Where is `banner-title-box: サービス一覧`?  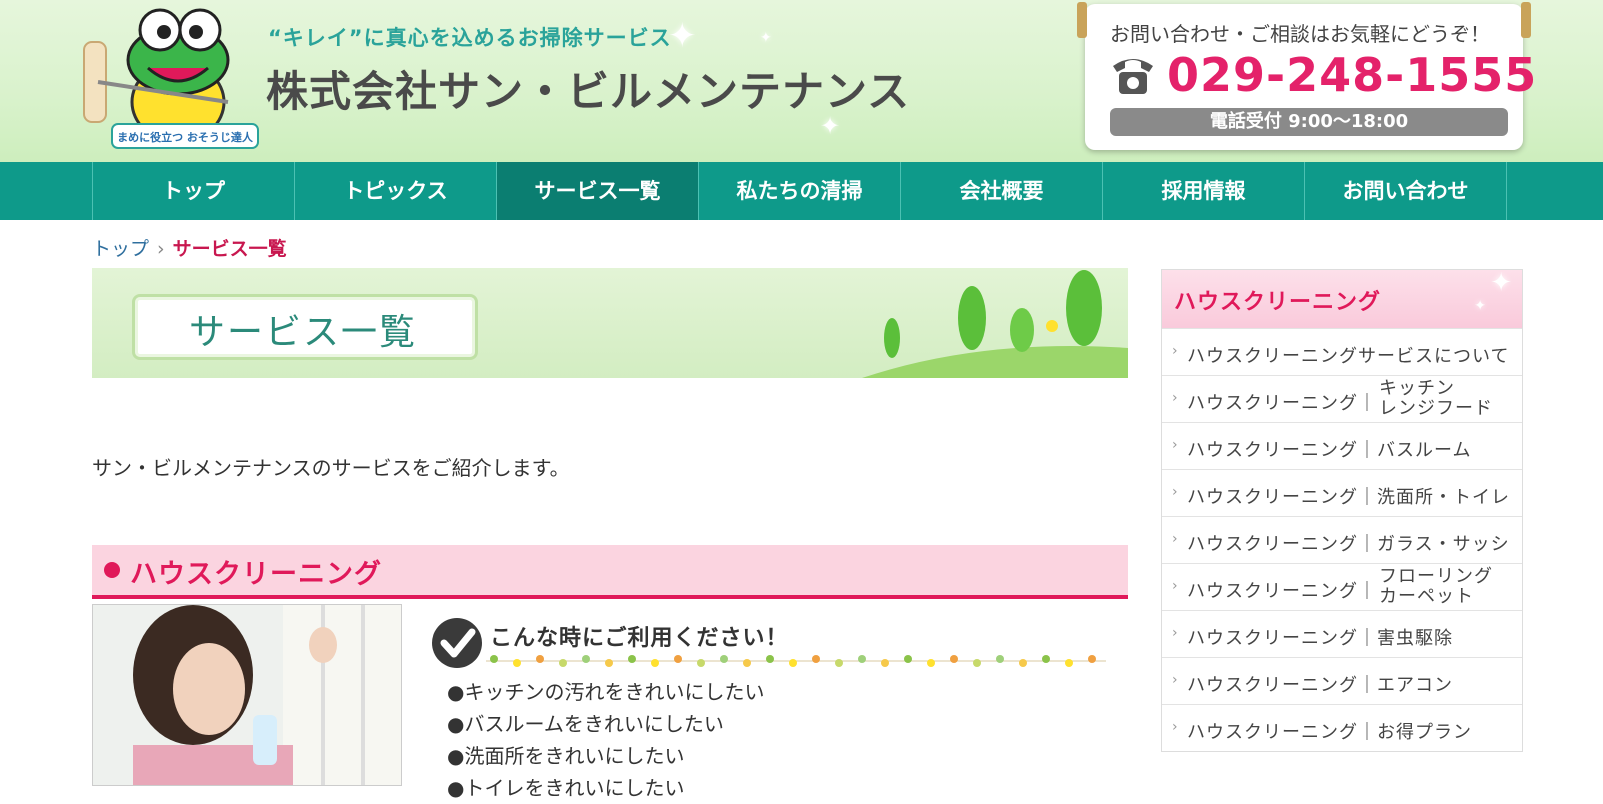
banner-title-box: サービス一覧 is located at coordinates (305, 327).